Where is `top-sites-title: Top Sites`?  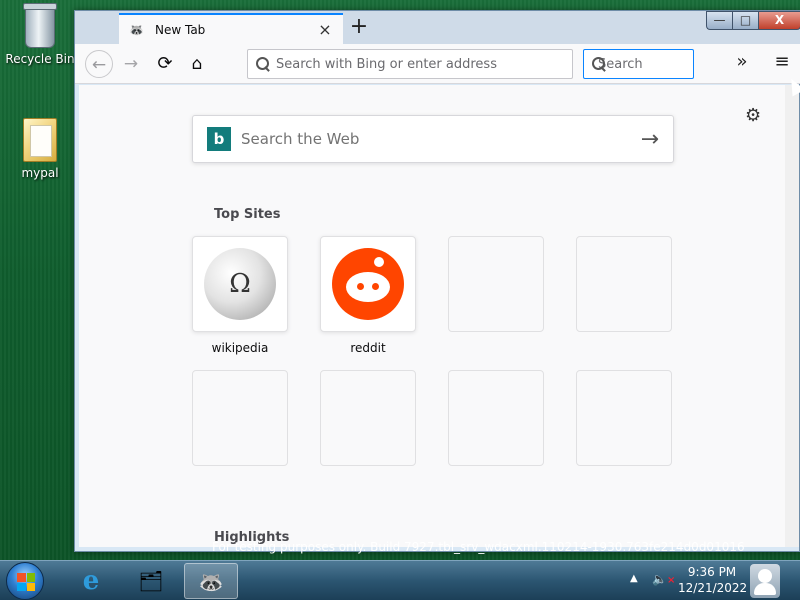
top-sites-title: Top Sites is located at coordinates (247, 214).